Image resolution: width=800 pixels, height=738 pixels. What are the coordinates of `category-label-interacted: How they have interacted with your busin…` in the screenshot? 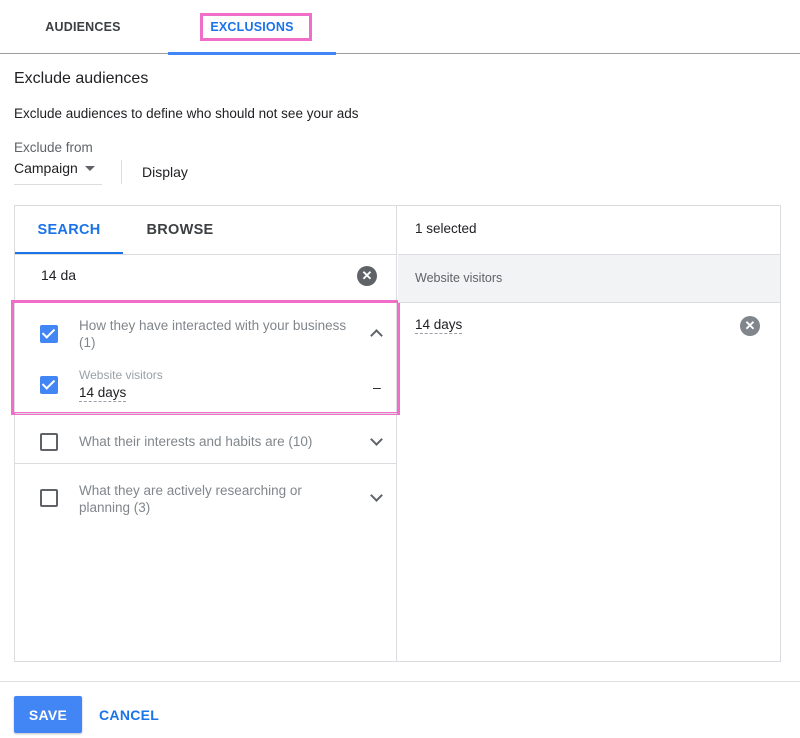 It's located at (213, 334).